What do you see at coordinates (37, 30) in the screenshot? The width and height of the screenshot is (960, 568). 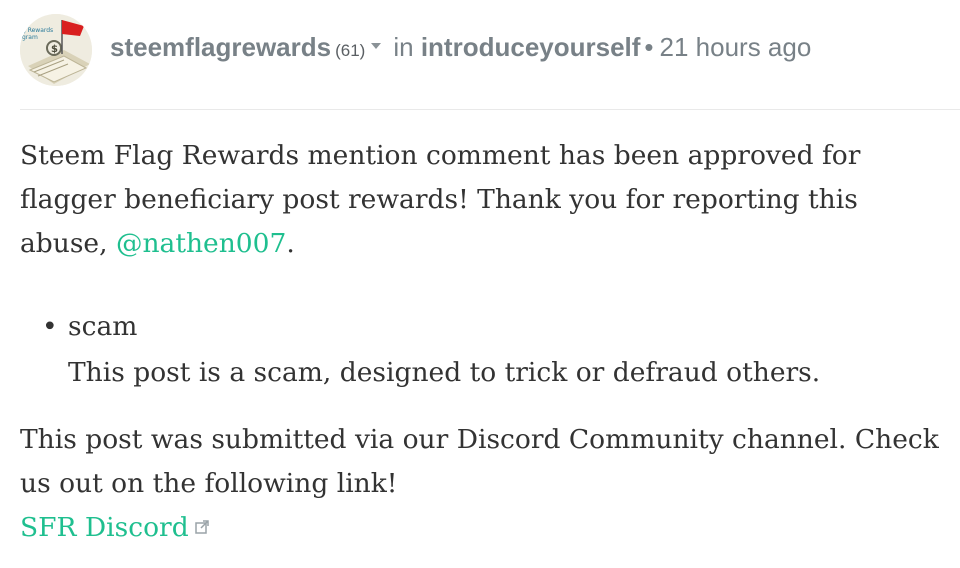 I see `avatar-text-1: g Rewards` at bounding box center [37, 30].